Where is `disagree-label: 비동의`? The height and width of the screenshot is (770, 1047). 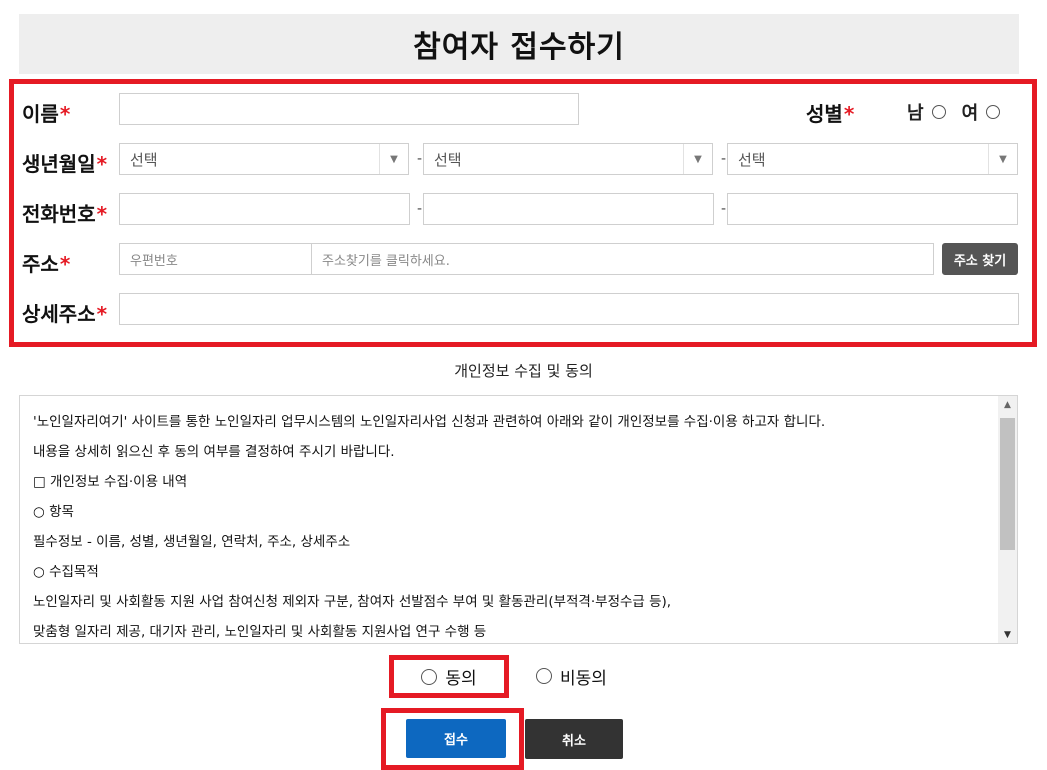 disagree-label: 비동의 is located at coordinates (583, 678).